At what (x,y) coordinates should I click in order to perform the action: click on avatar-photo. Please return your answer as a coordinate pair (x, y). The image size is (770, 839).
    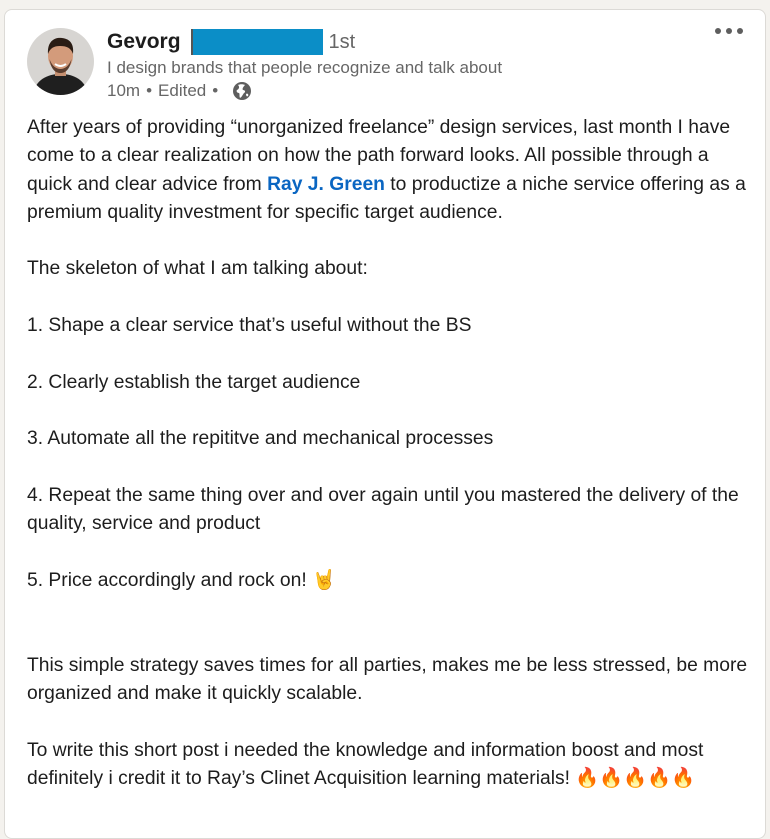
    Looking at the image, I should click on (60, 61).